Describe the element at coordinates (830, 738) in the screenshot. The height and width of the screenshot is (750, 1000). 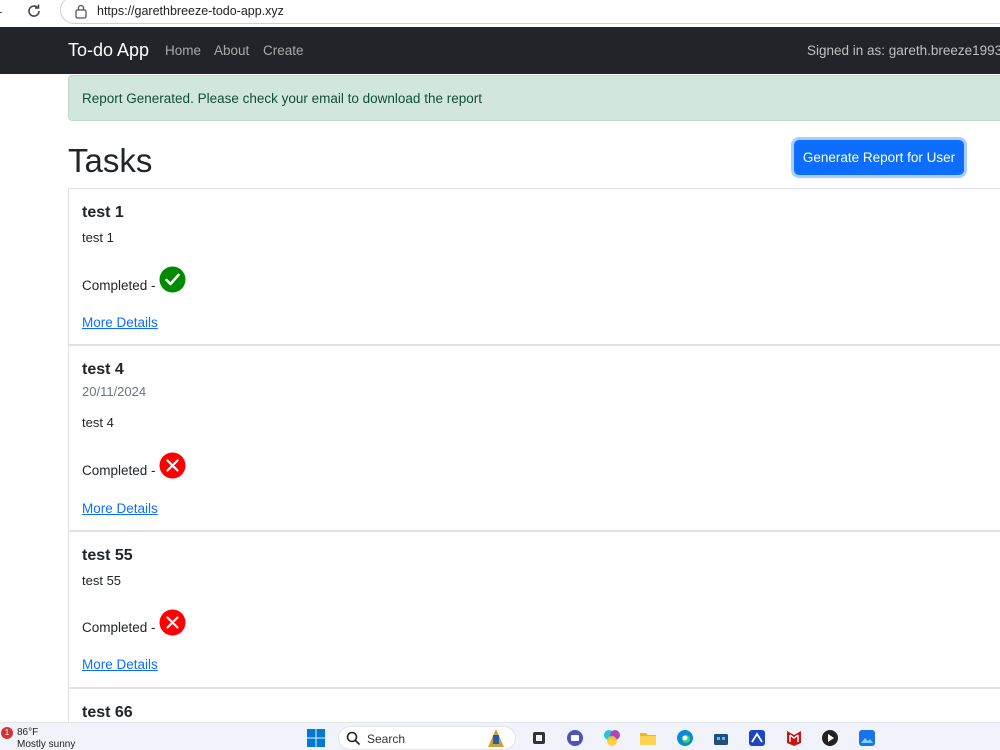
I see `media-player-icon` at that location.